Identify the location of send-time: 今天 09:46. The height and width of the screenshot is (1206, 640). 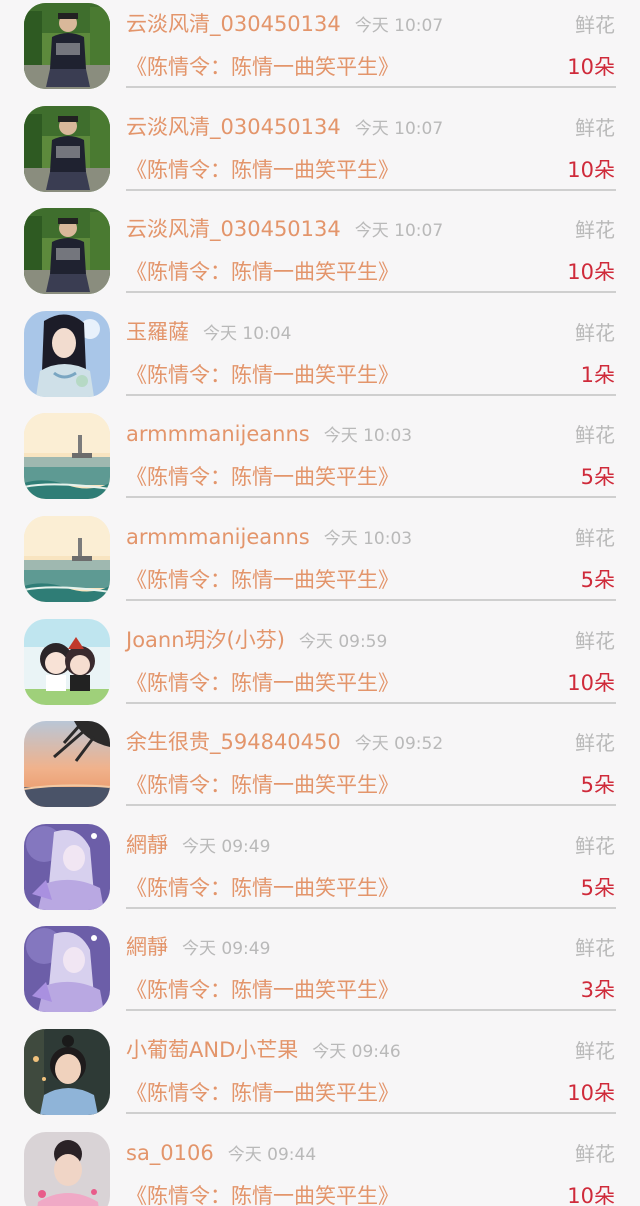
(356, 1051).